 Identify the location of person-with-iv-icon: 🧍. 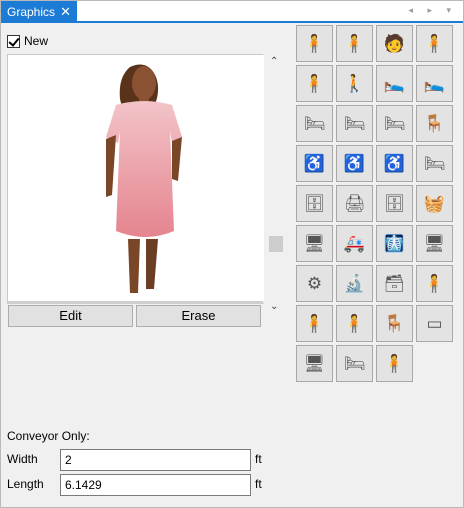
(314, 83).